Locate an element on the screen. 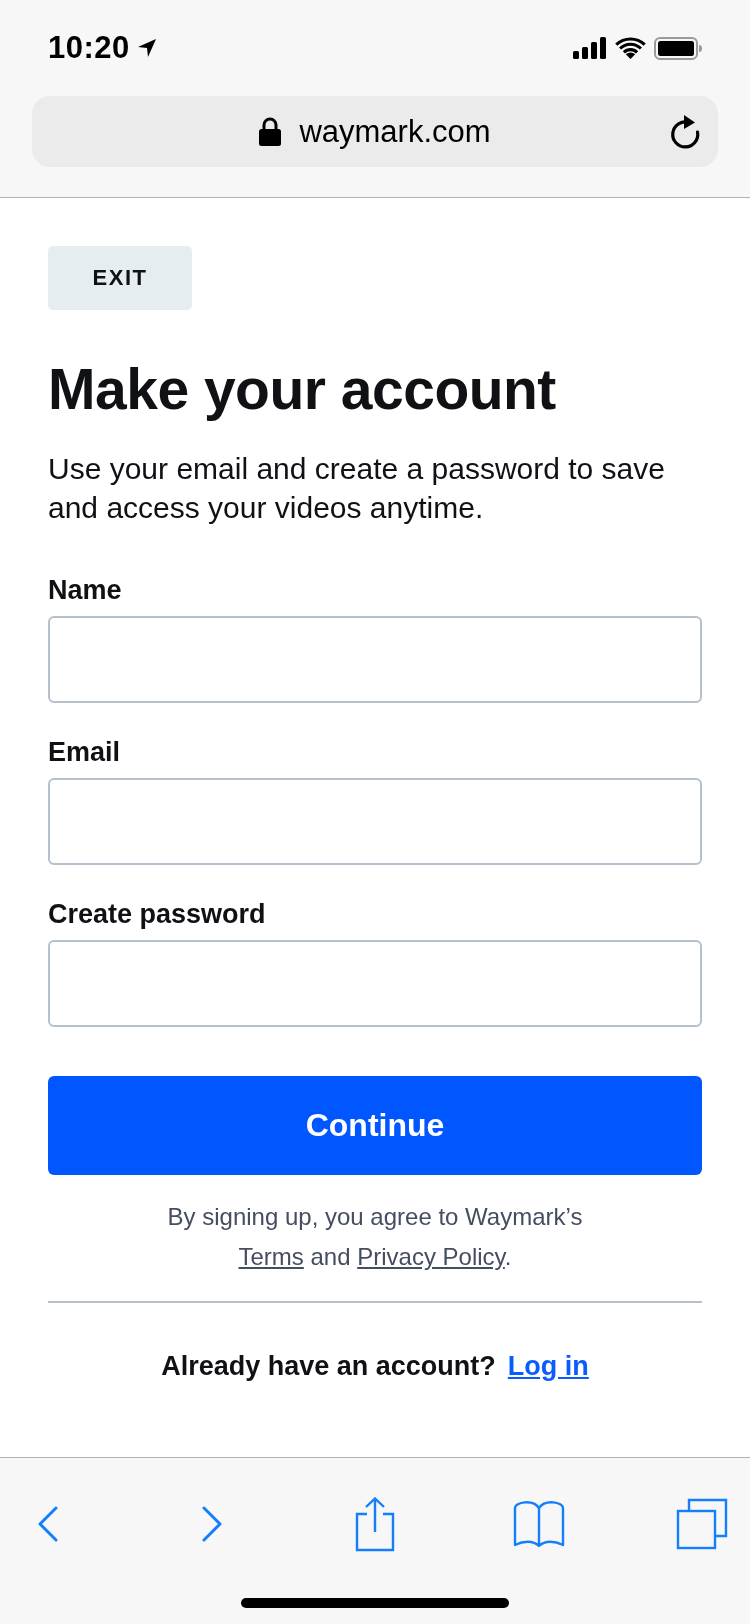 Image resolution: width=750 pixels, height=1624 pixels. continue-button: Continue is located at coordinates (375, 1125).